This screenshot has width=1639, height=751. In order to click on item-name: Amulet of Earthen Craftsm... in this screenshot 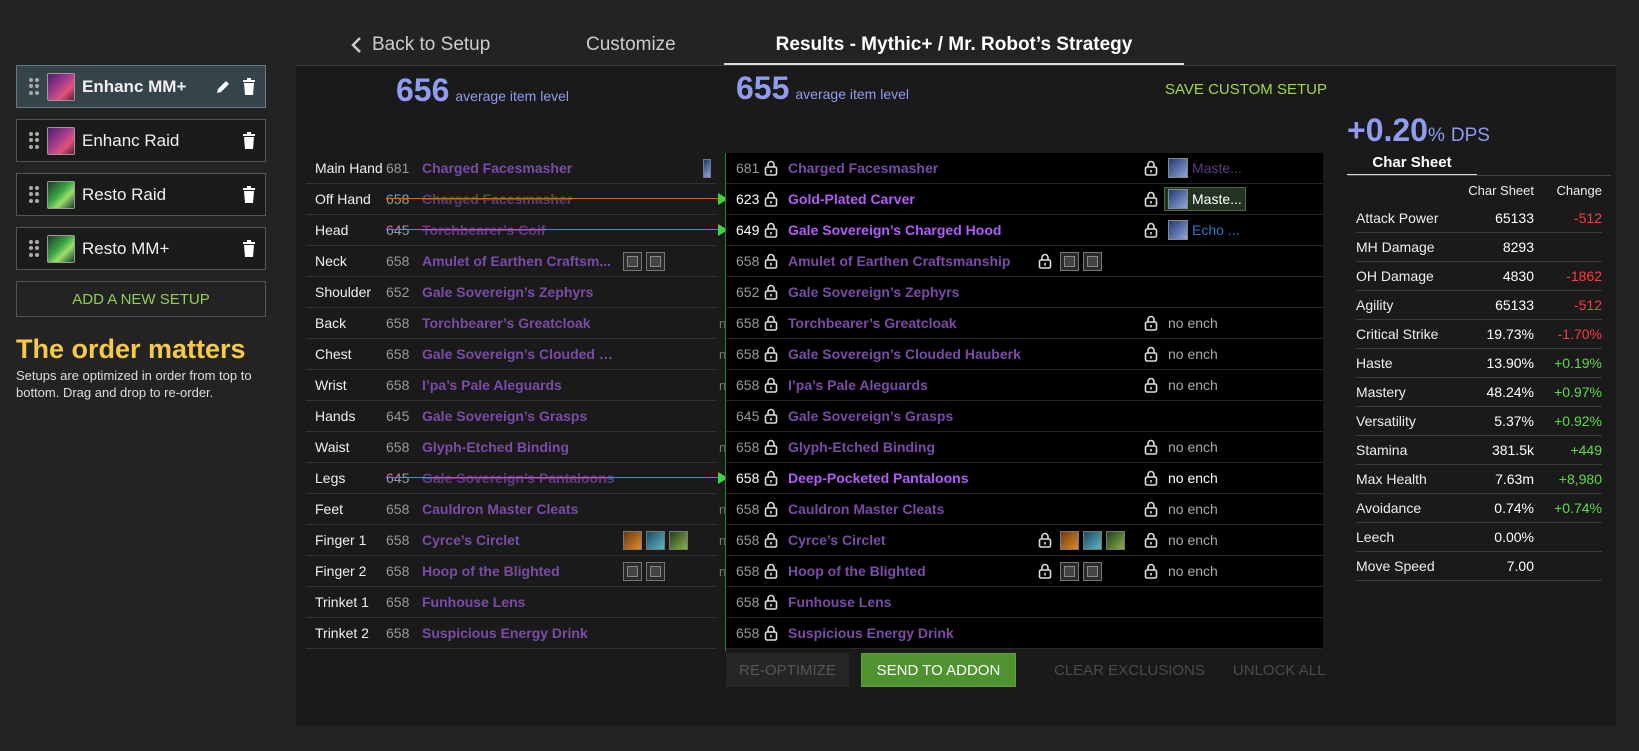, I will do `click(519, 261)`.